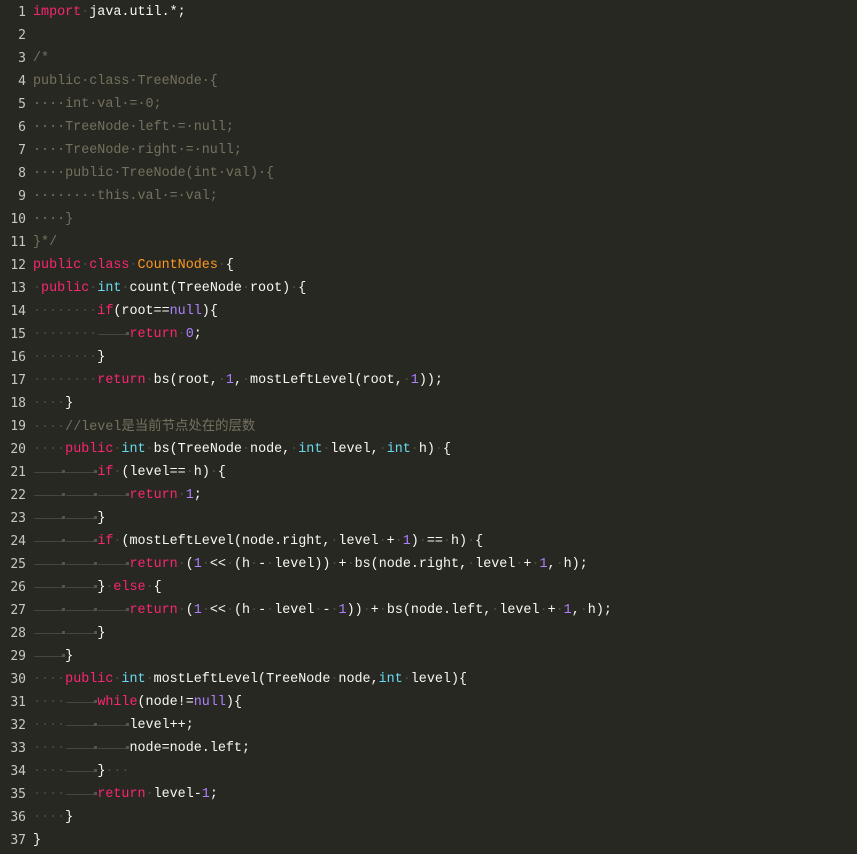  Describe the element at coordinates (177, 794) in the screenshot. I see `code-token: level-` at that location.